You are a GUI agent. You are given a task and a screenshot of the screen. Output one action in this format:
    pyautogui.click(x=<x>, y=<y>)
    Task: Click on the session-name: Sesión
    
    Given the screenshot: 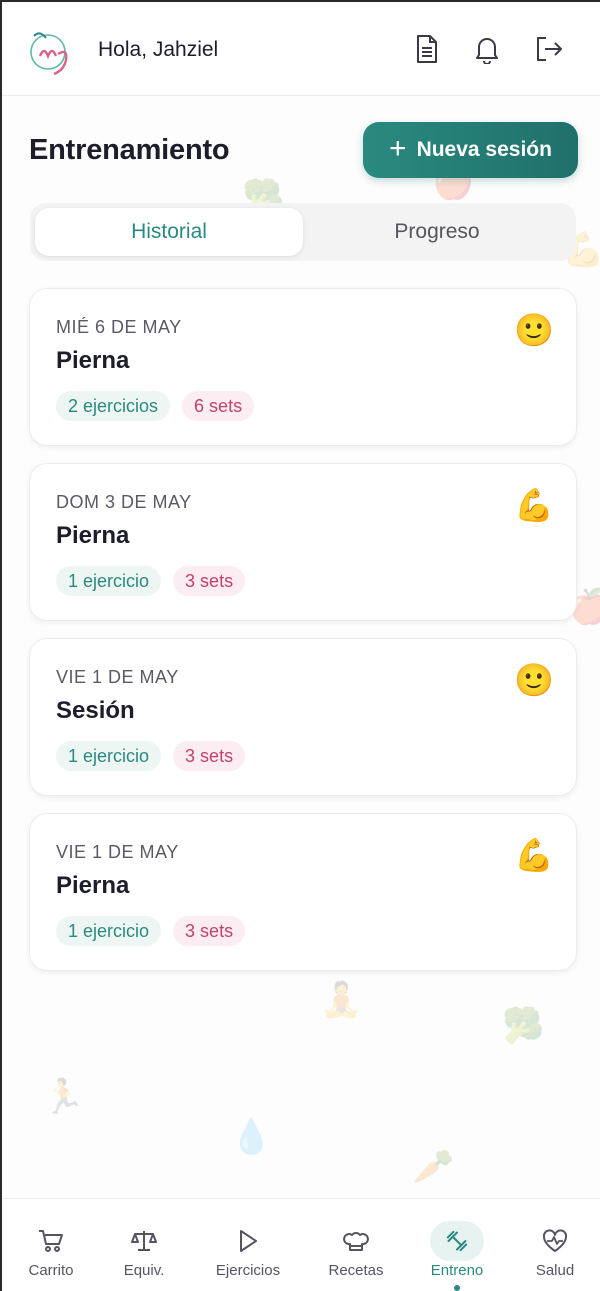 What is the action you would take?
    pyautogui.click(x=95, y=710)
    